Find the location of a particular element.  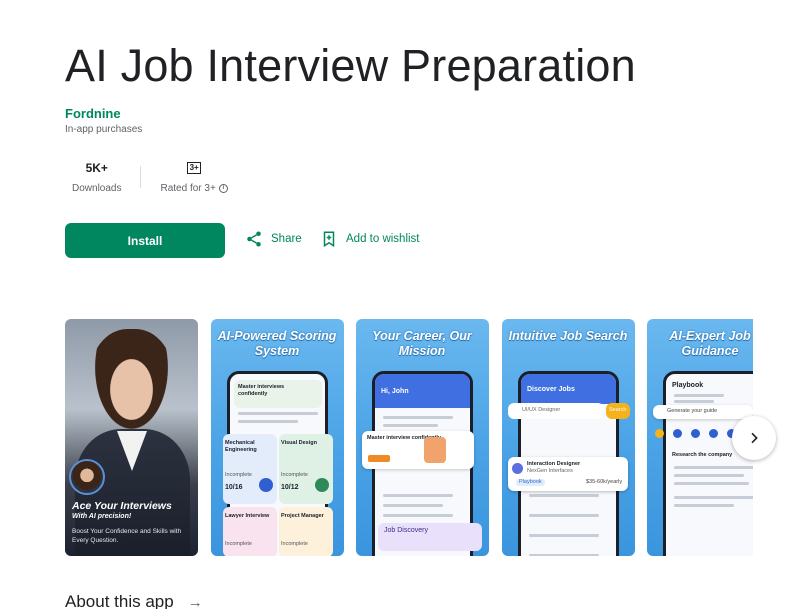

rating-stat: 3+ Rated for 3+ i is located at coordinates (193, 177).